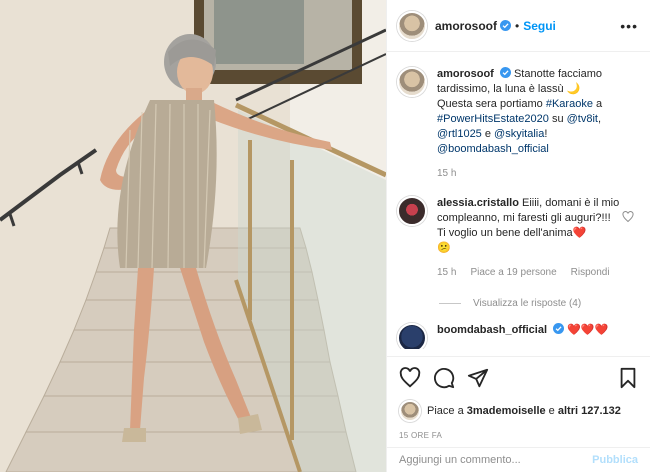 This screenshot has width=650, height=472. What do you see at coordinates (492, 330) in the screenshot?
I see `commenter-username: boomdabash_official` at bounding box center [492, 330].